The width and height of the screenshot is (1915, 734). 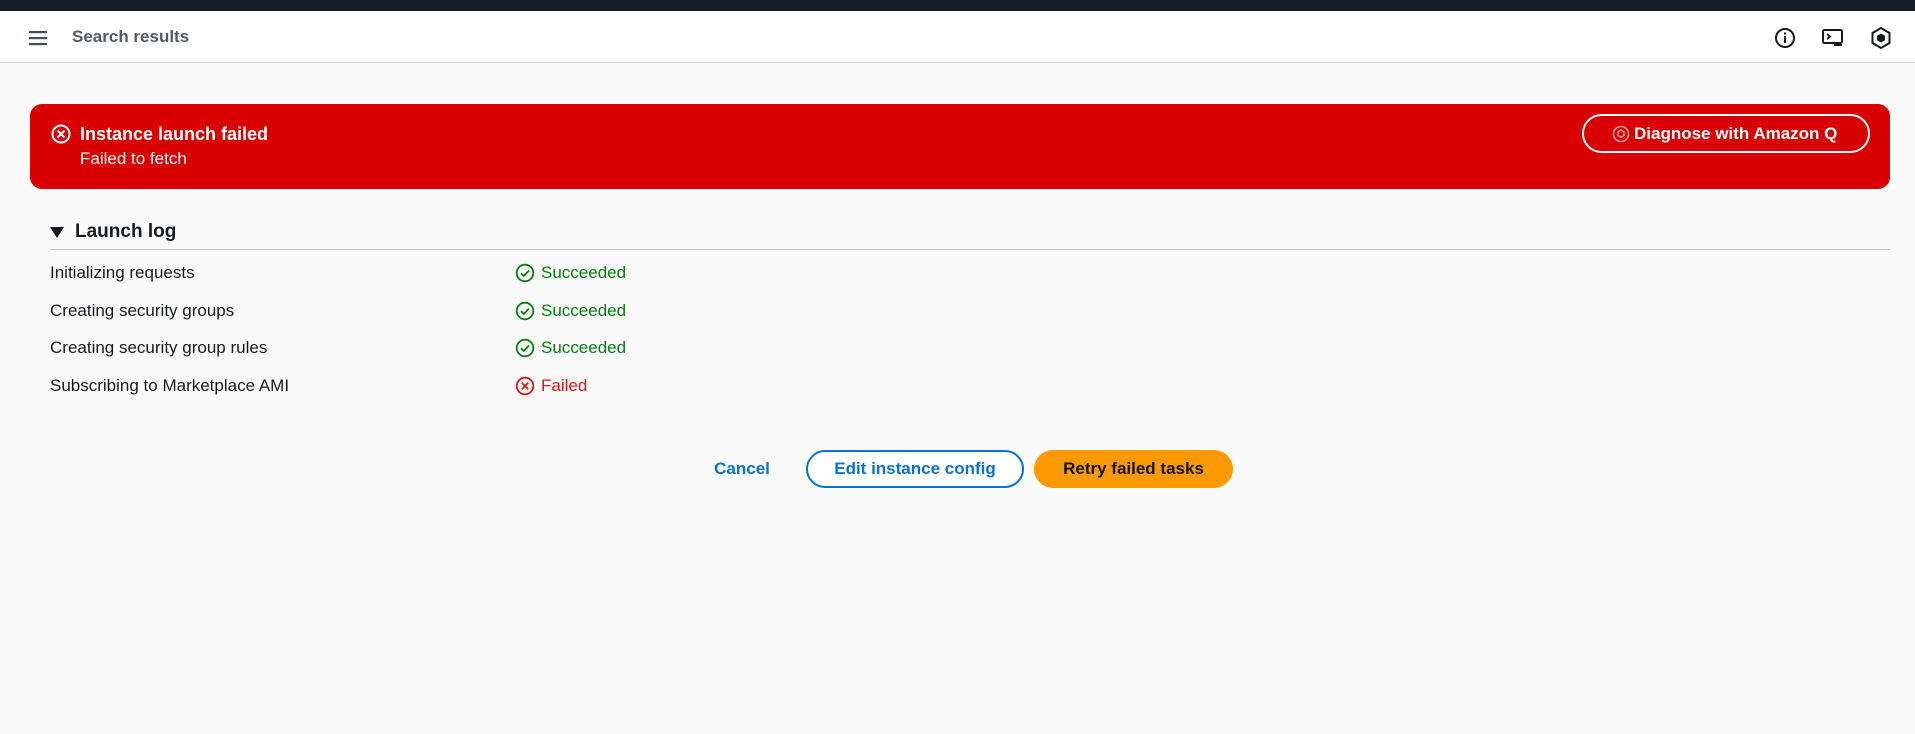 I want to click on task-name: Initializing requests, so click(x=122, y=272).